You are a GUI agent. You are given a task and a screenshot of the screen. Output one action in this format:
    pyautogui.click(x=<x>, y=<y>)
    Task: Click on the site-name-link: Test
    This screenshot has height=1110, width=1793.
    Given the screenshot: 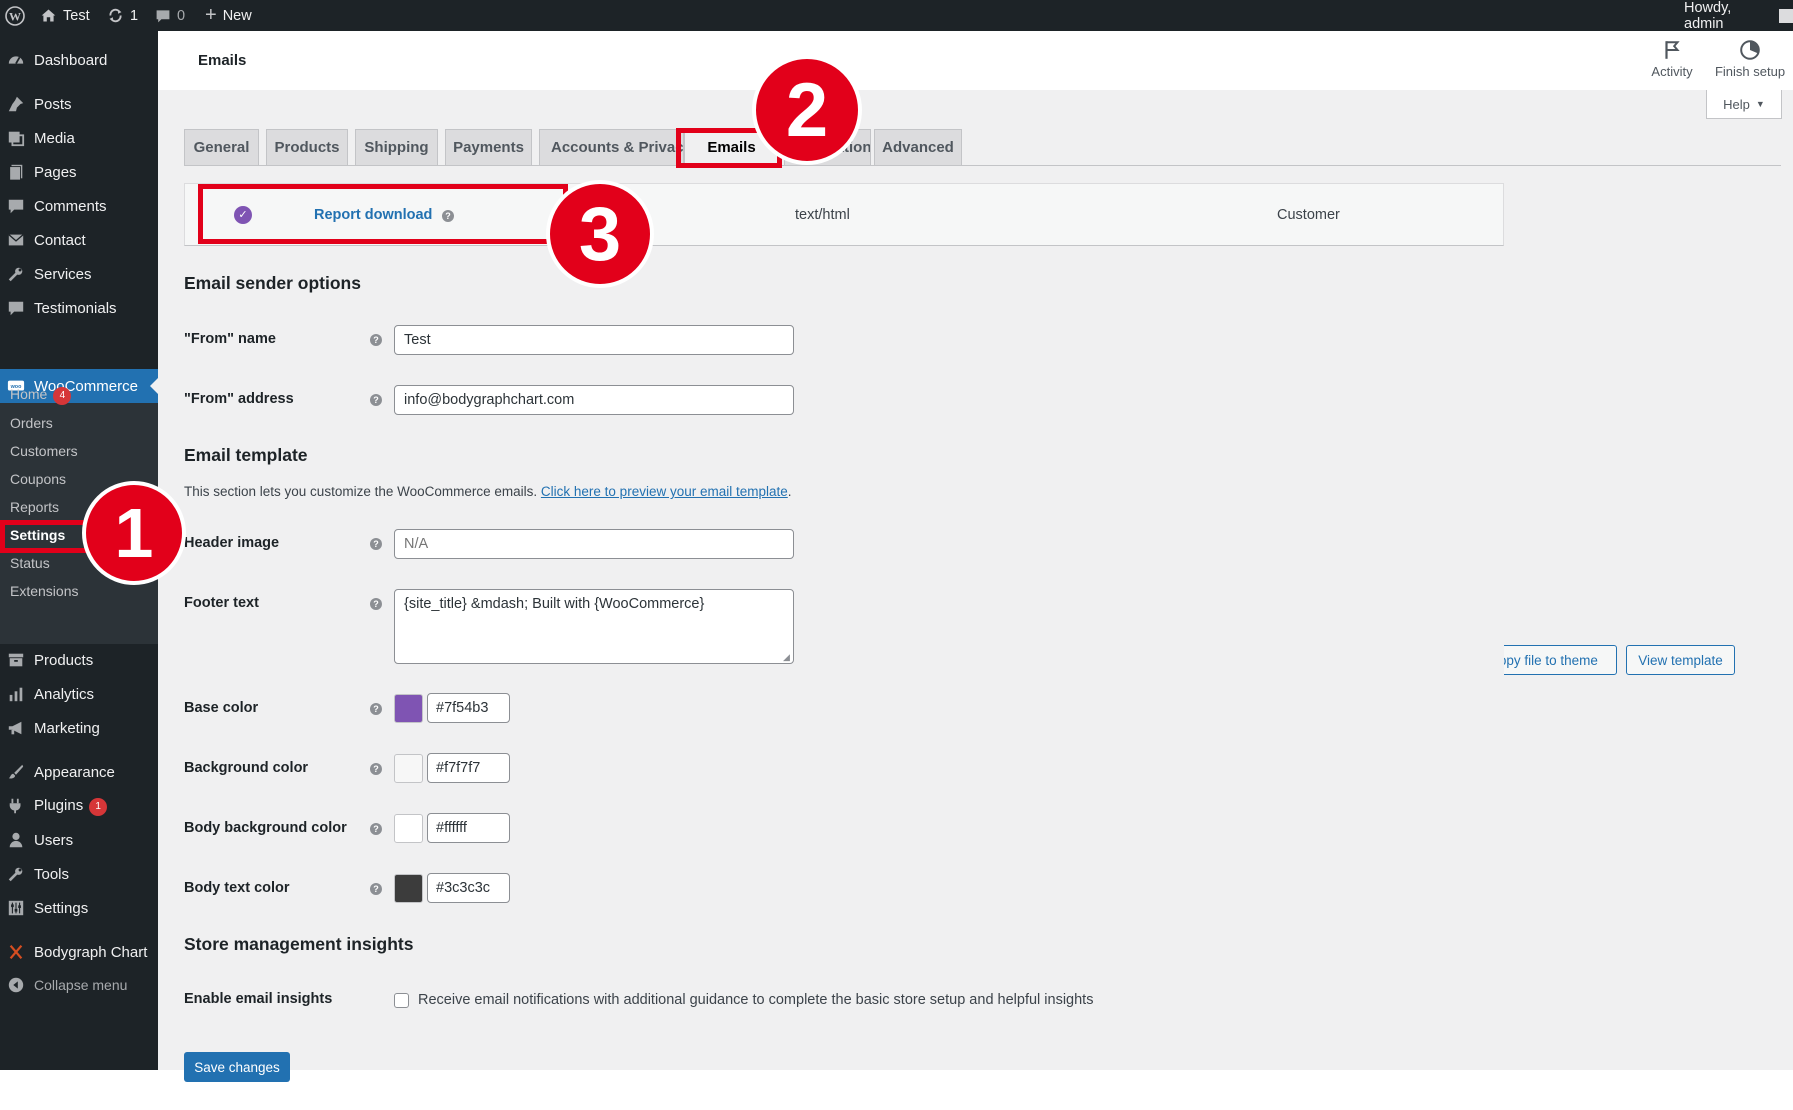 What is the action you would take?
    pyautogui.click(x=65, y=15)
    